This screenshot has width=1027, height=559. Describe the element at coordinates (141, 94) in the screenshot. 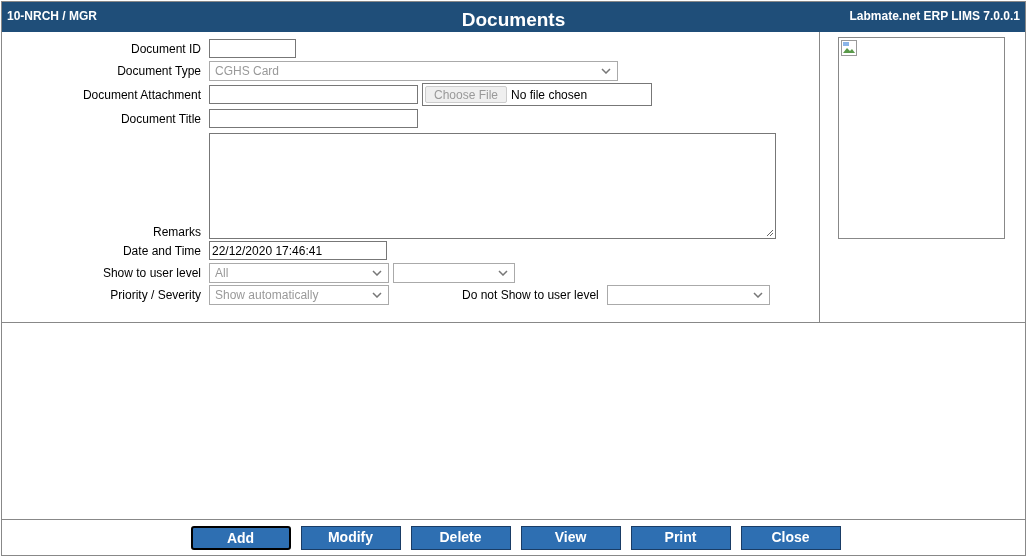

I see `field-label: Document Attachment` at that location.